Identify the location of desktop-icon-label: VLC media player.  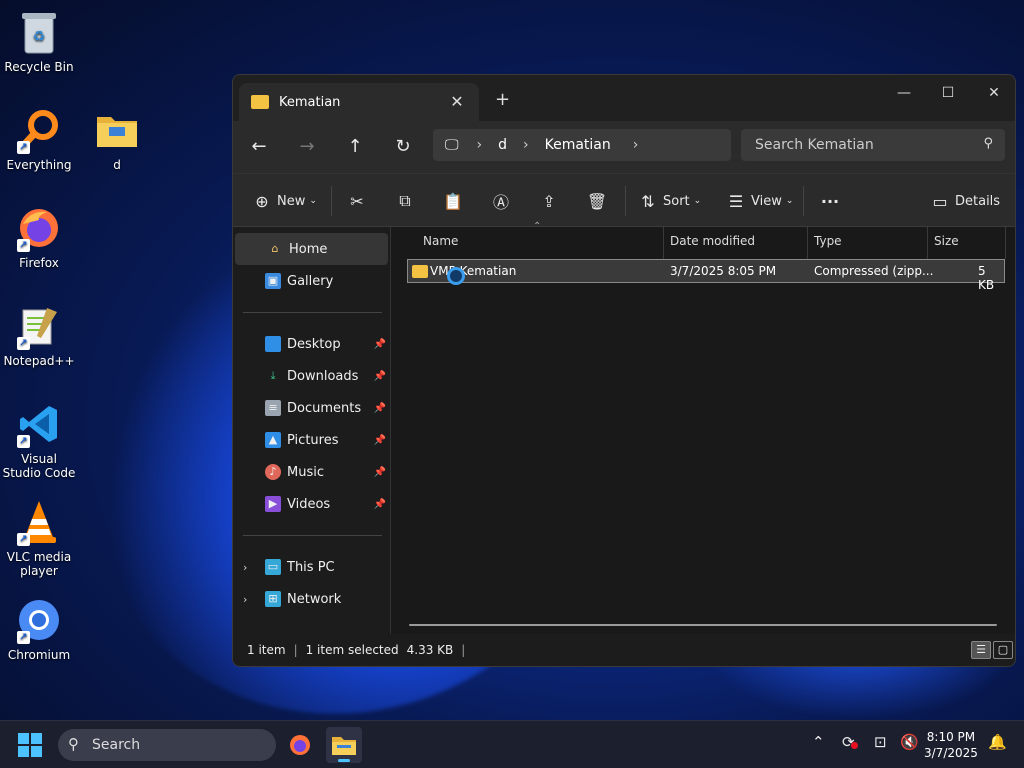
(39, 564).